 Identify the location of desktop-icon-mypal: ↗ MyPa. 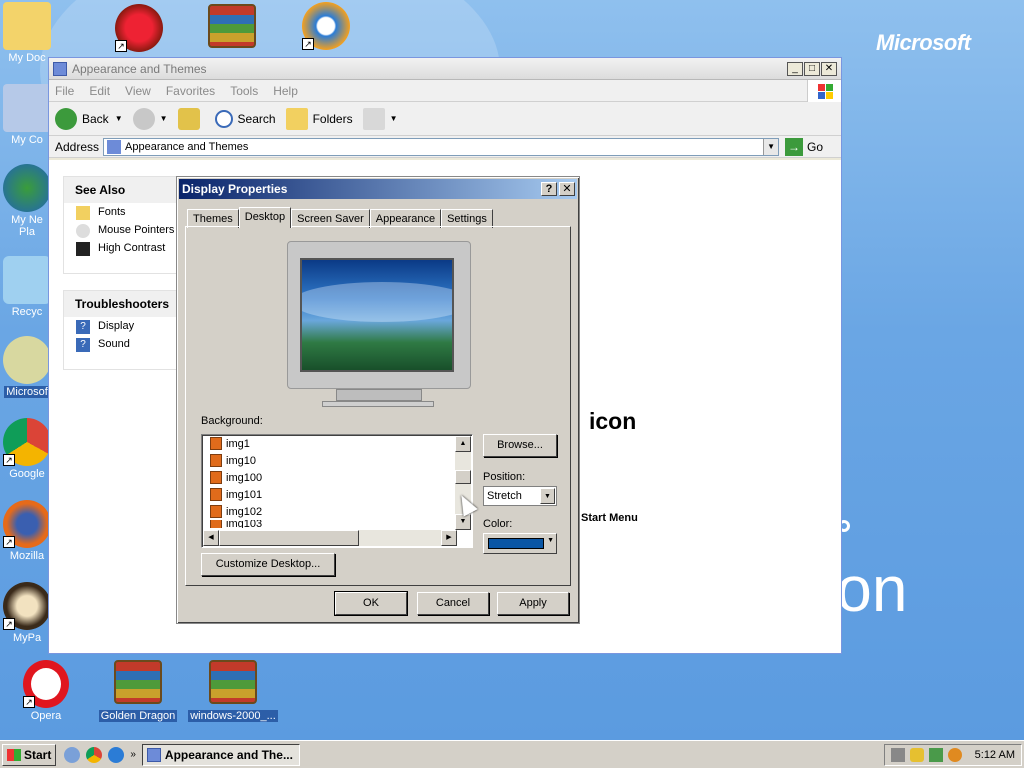
(27, 613).